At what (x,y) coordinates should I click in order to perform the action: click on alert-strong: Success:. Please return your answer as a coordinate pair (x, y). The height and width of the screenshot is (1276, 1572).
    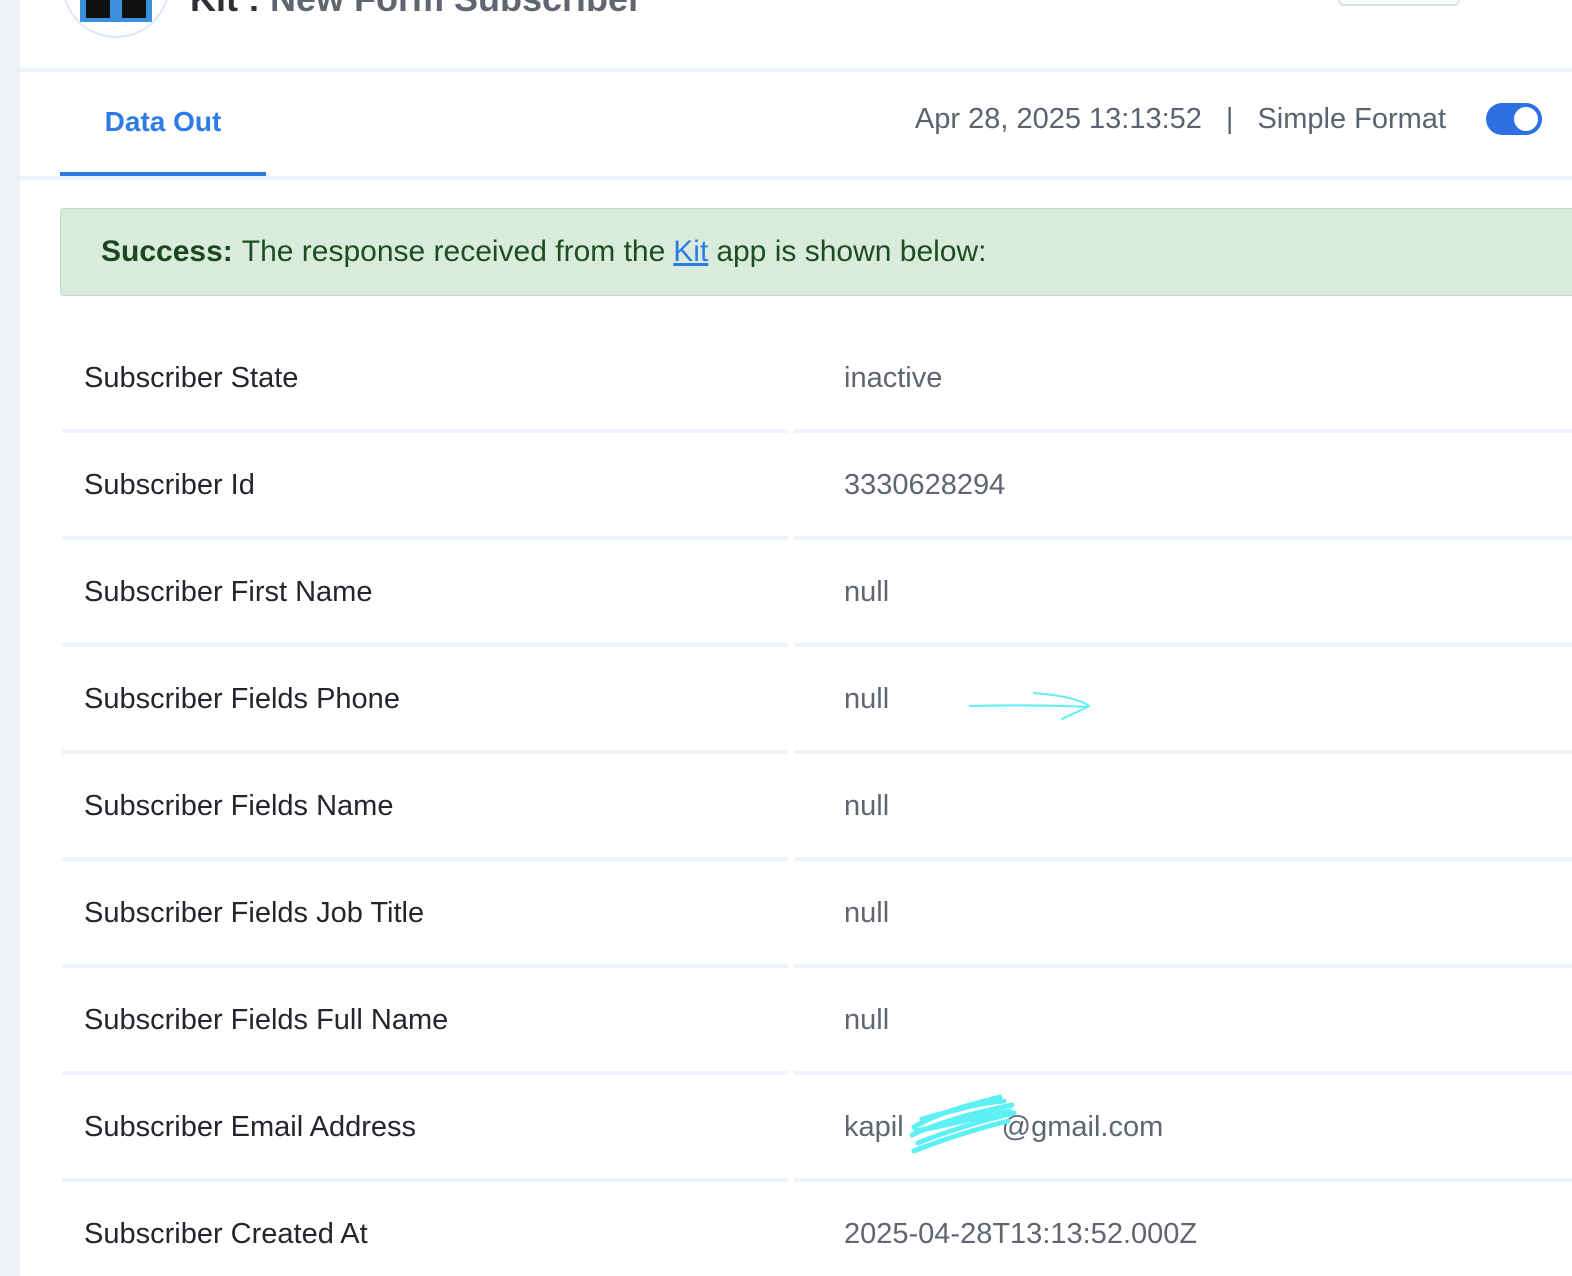
    Looking at the image, I should click on (167, 251).